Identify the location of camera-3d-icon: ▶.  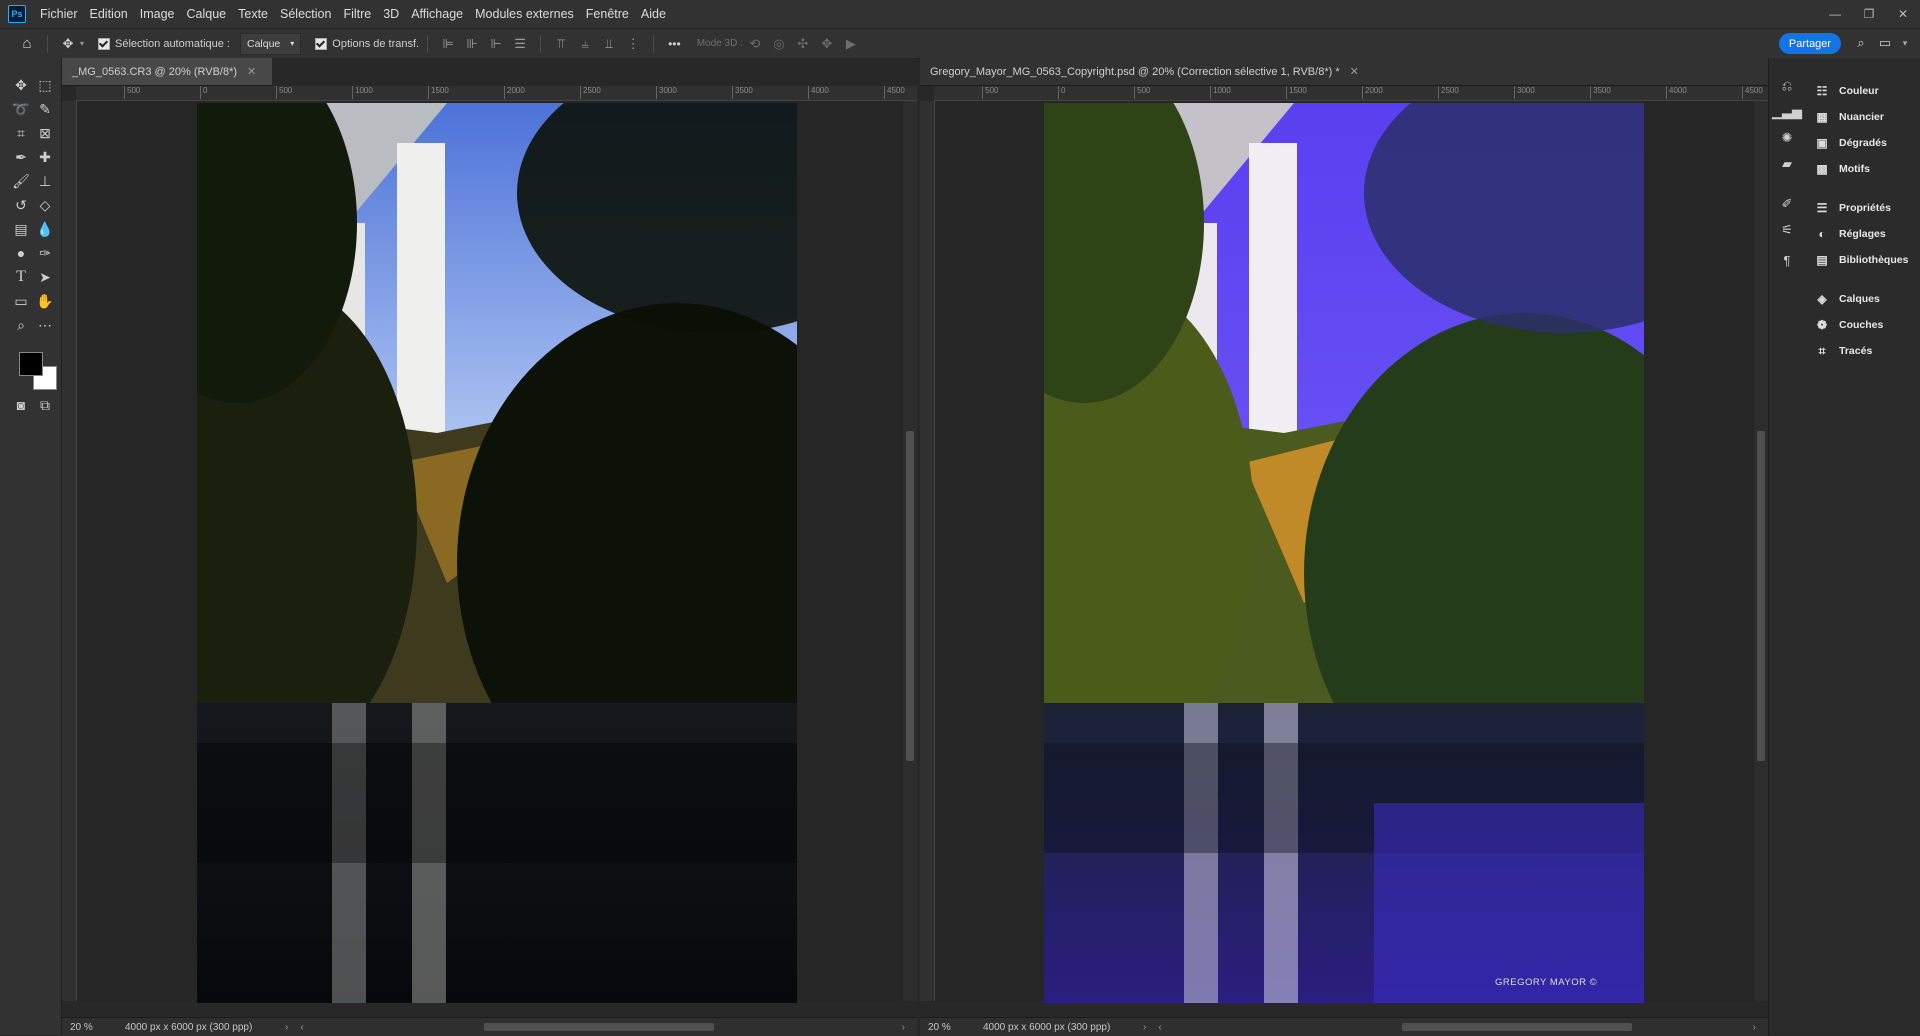
(851, 44).